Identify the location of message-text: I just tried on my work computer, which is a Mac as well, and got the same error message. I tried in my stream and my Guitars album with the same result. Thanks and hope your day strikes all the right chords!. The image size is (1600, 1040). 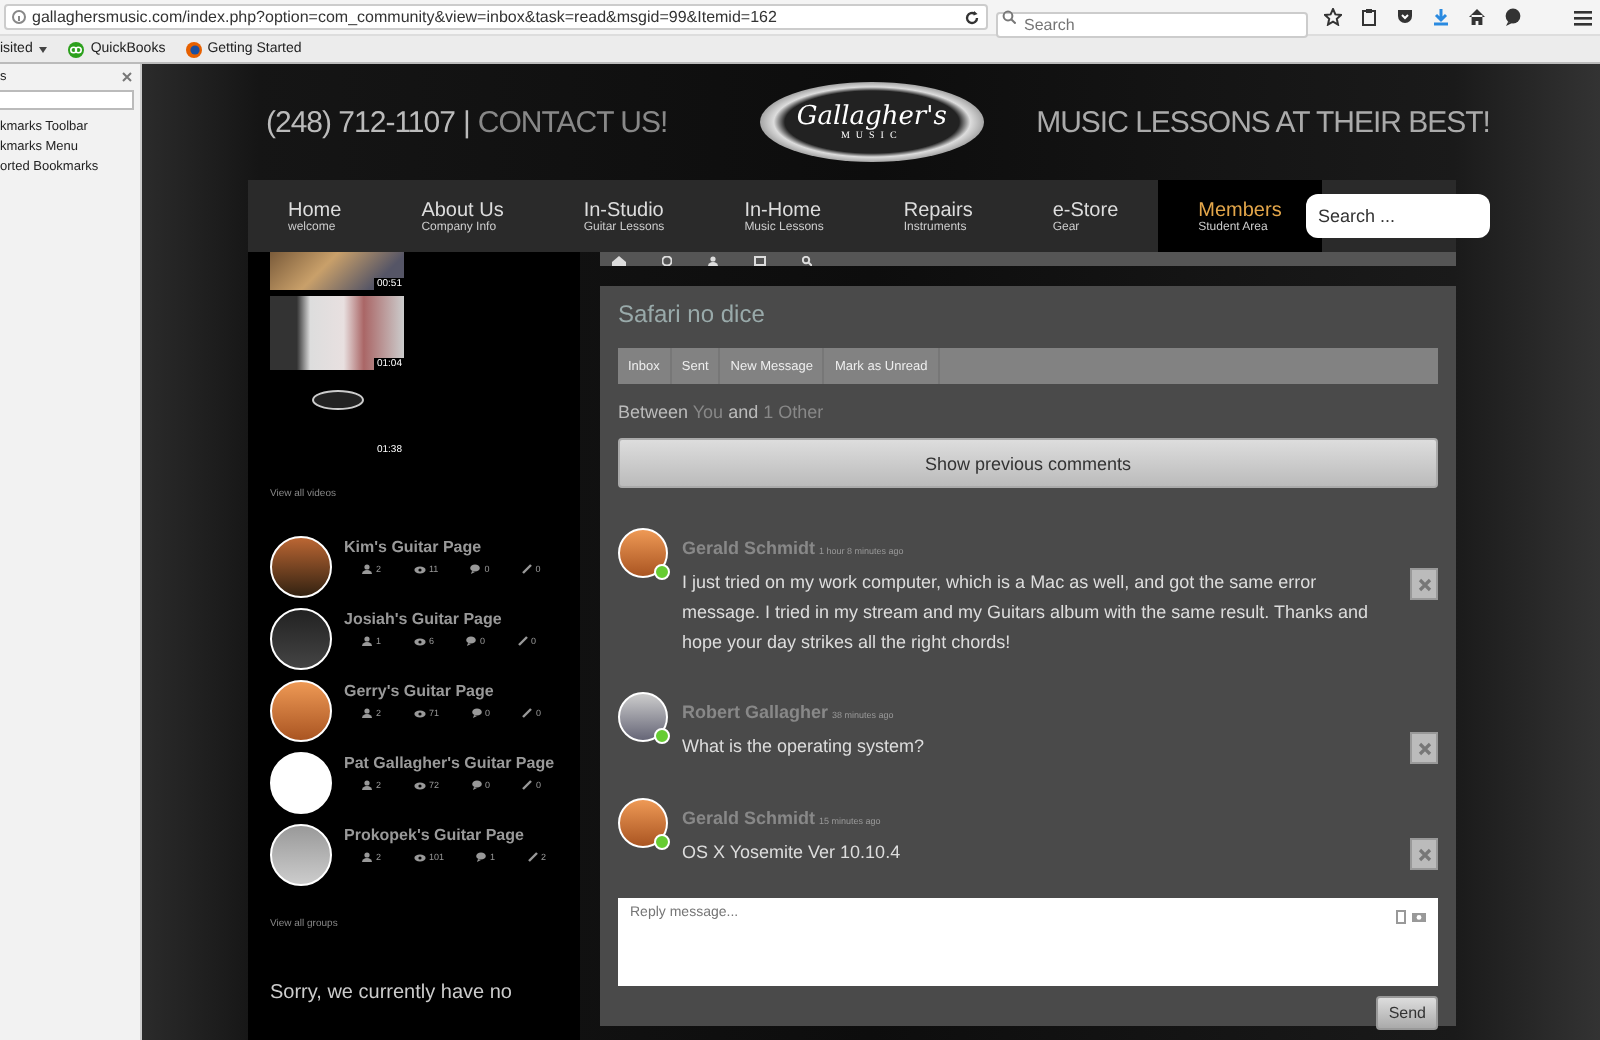
(1026, 613).